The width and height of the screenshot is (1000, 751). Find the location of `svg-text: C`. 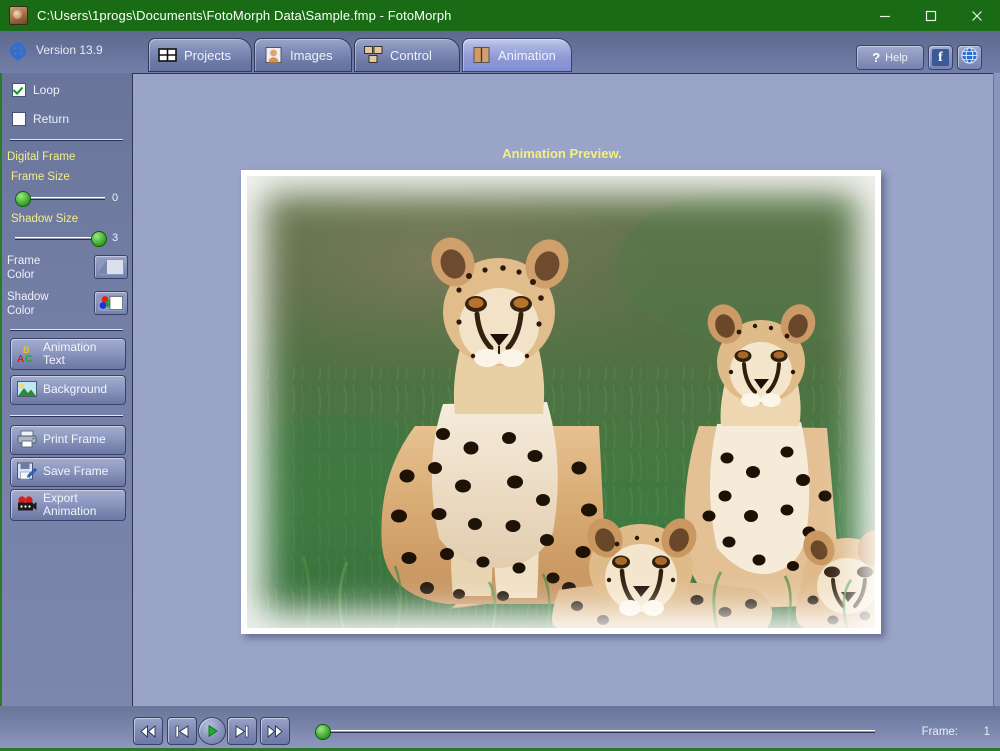

svg-text: C is located at coordinates (28, 359).